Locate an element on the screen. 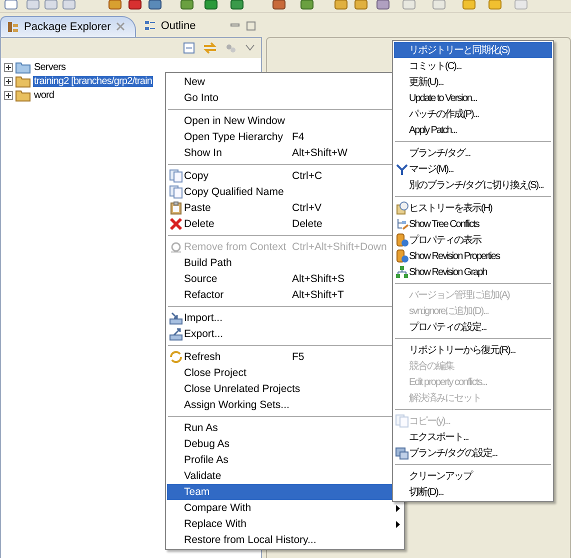 The width and height of the screenshot is (571, 558). tab-label: Outline is located at coordinates (178, 26).